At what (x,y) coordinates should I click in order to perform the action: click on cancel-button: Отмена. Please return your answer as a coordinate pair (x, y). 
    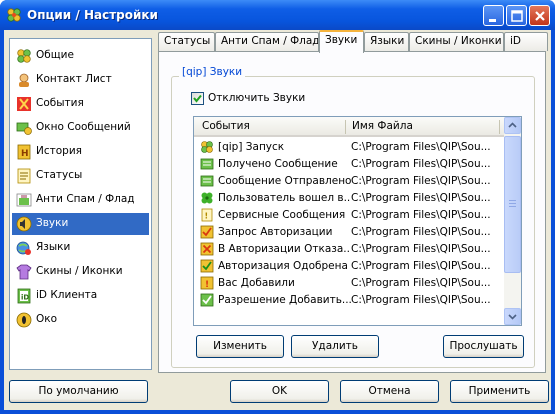
    Looking at the image, I should click on (389, 391).